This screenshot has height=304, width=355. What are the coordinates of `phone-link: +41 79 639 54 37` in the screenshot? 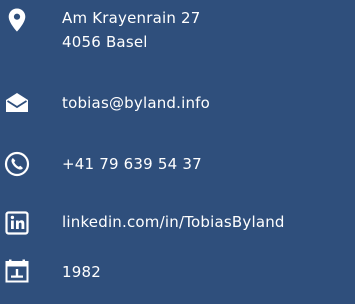 It's located at (132, 164).